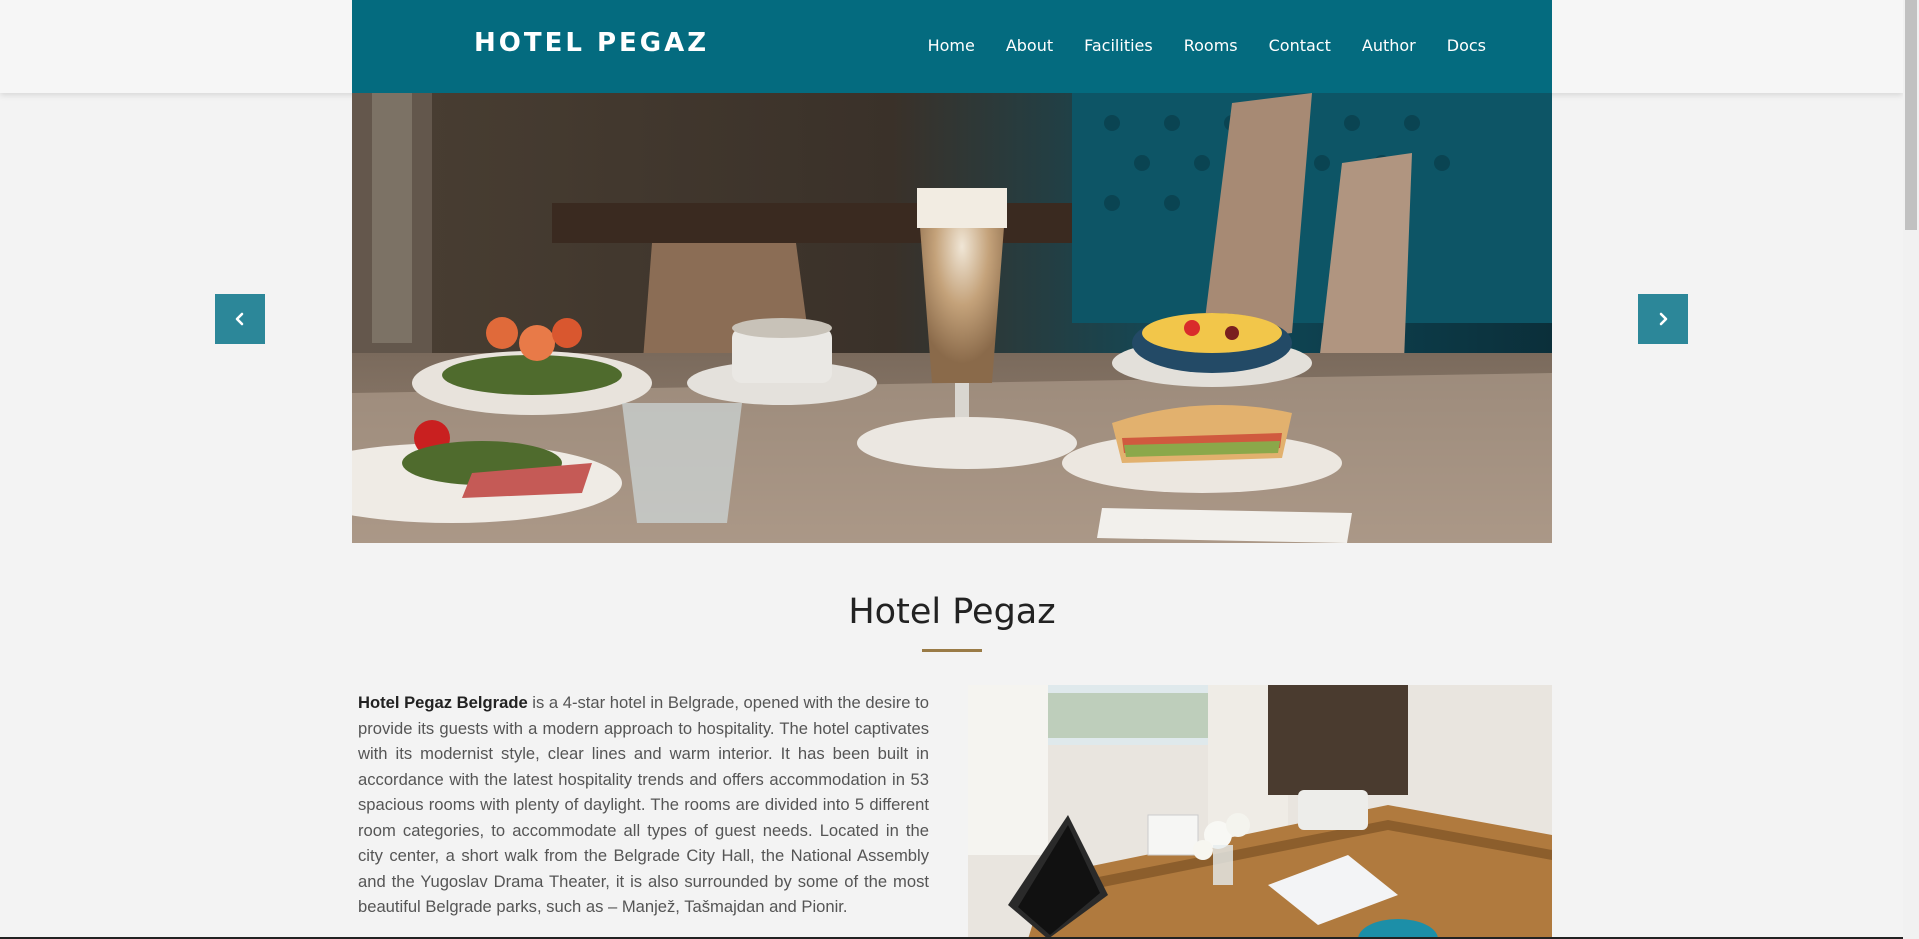  I want to click on section-title: Hotel Pegaz, so click(952, 612).